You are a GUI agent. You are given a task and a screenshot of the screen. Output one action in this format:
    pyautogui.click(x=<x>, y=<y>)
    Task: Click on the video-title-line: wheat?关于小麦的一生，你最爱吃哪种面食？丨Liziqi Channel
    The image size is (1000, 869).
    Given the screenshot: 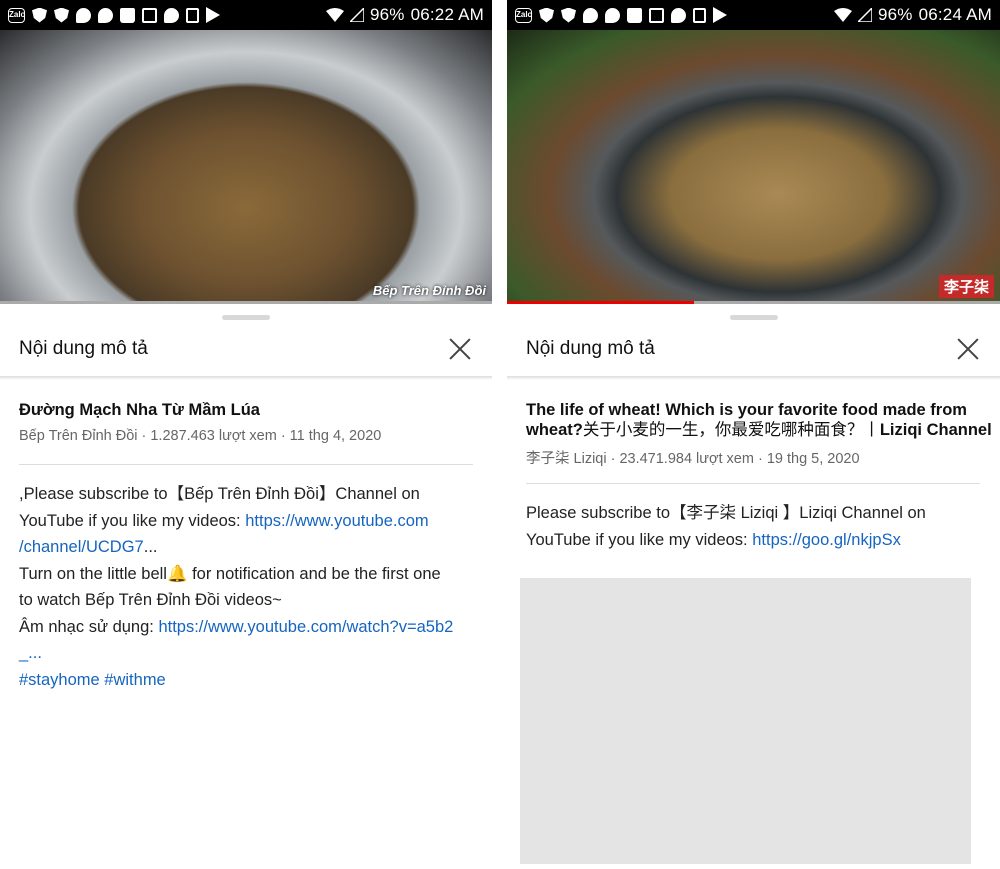 What is the action you would take?
    pyautogui.click(x=759, y=430)
    